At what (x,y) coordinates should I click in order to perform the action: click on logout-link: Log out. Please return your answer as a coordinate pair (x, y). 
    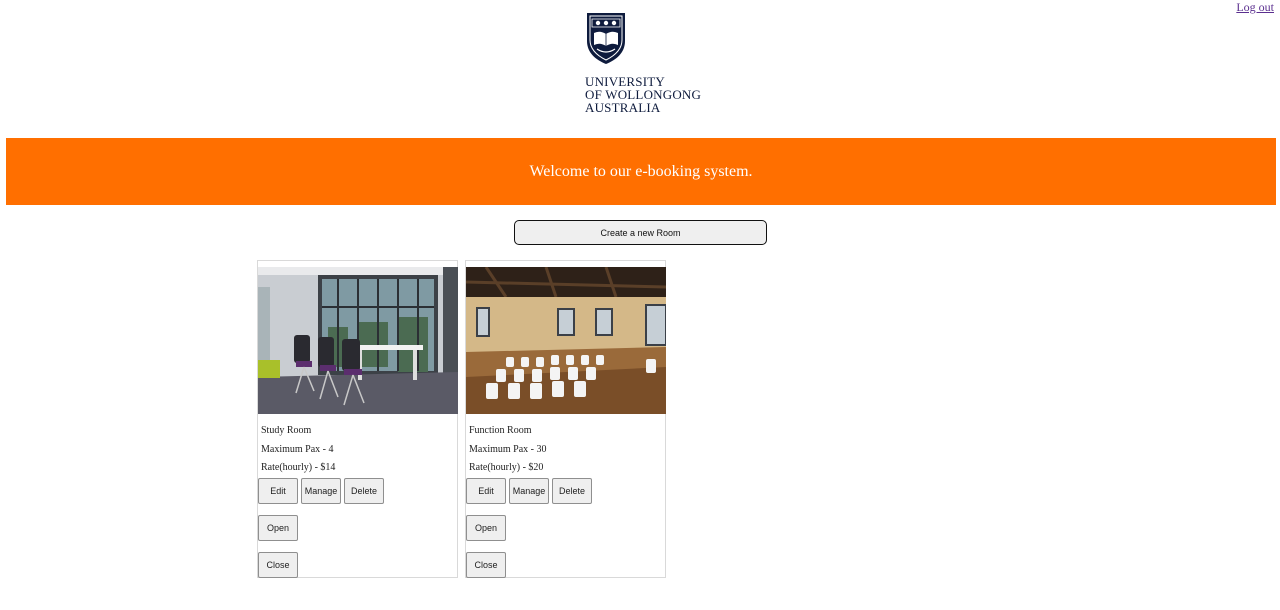
    Looking at the image, I should click on (1255, 7).